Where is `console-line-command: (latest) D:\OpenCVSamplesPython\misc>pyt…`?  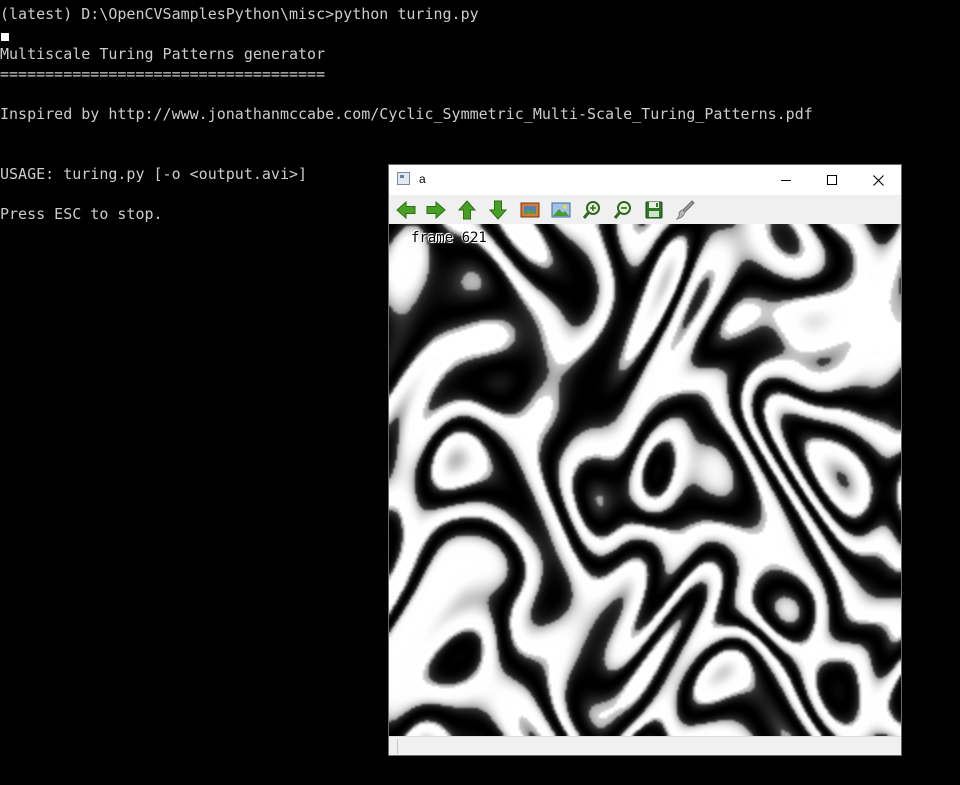 console-line-command: (latest) D:\OpenCVSamplesPython\misc>pyt… is located at coordinates (239, 14).